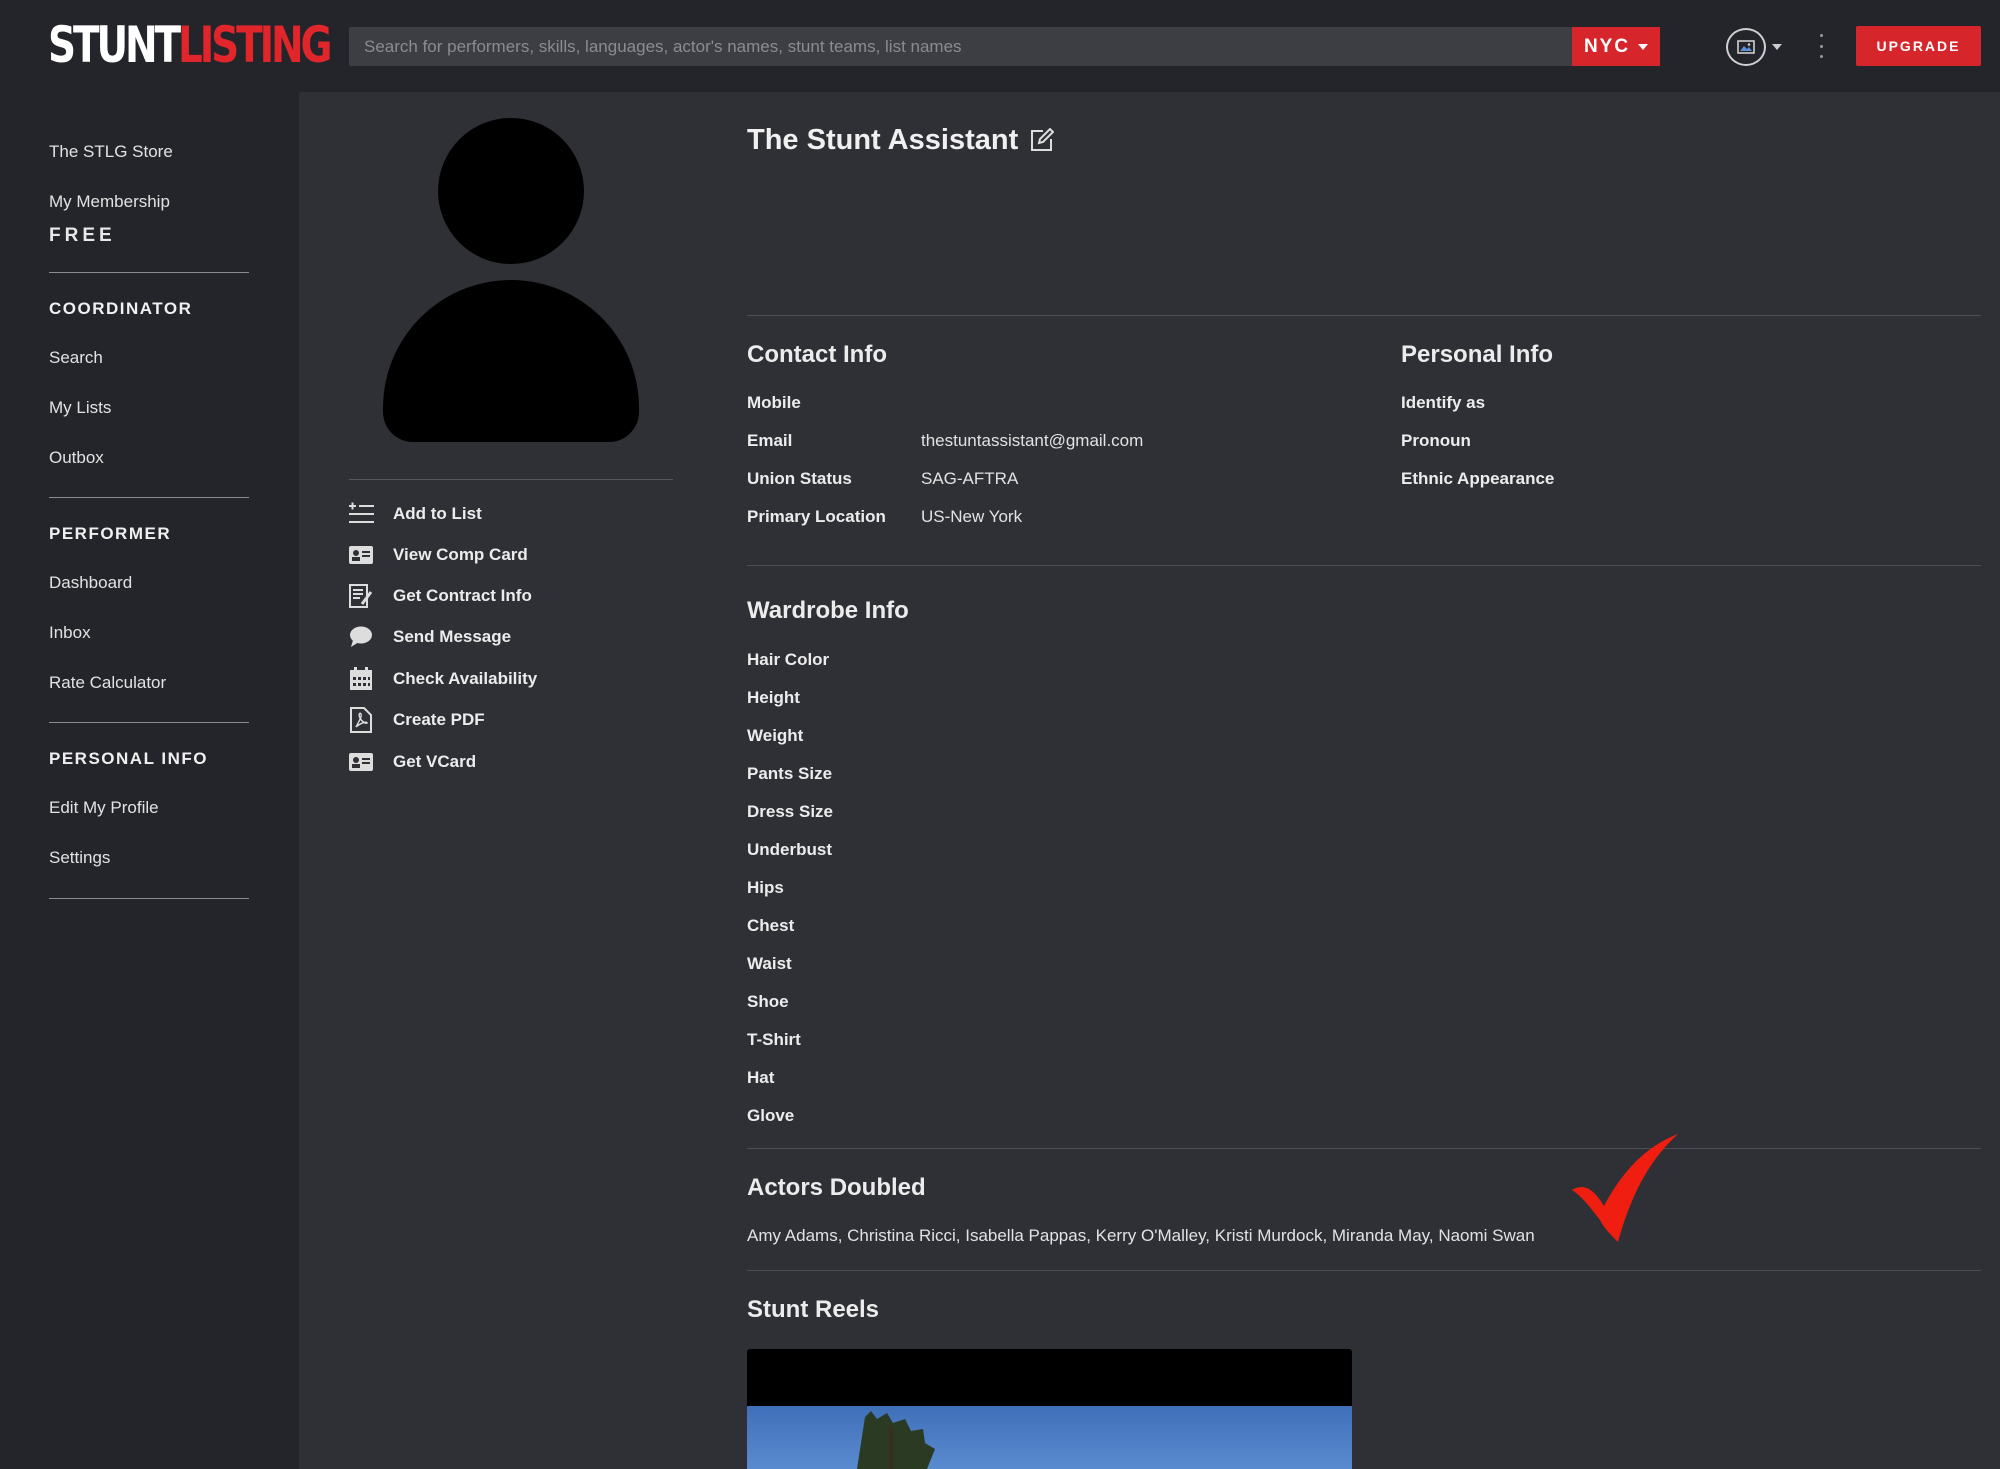 The image size is (2000, 1469). What do you see at coordinates (788, 659) in the screenshot?
I see `wardrobe-label: Hair Color` at bounding box center [788, 659].